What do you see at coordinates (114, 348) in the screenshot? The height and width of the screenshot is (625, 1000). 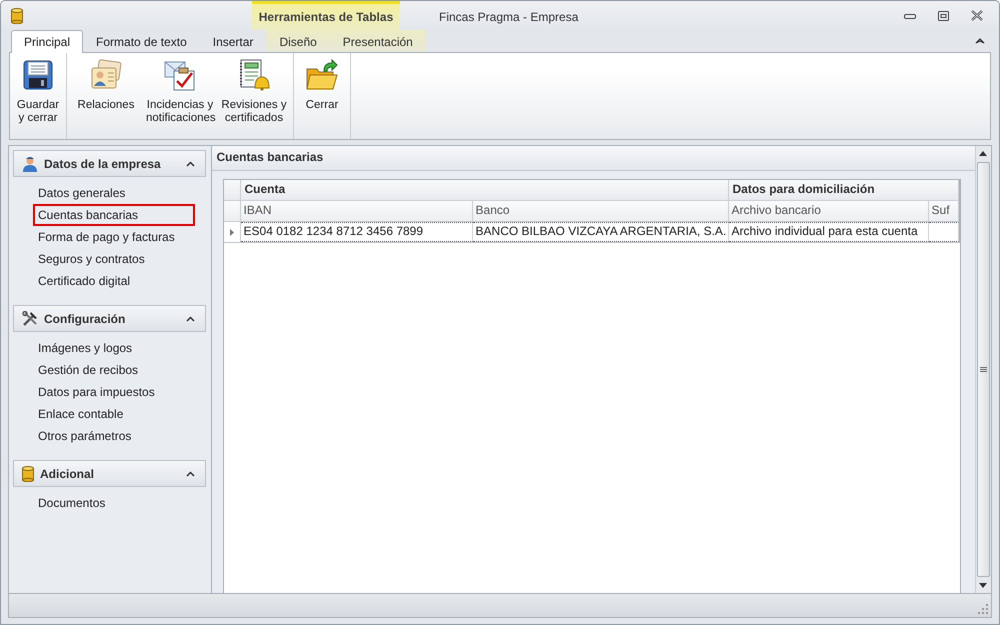 I see `sidebar-link: Imágenes y logos` at bounding box center [114, 348].